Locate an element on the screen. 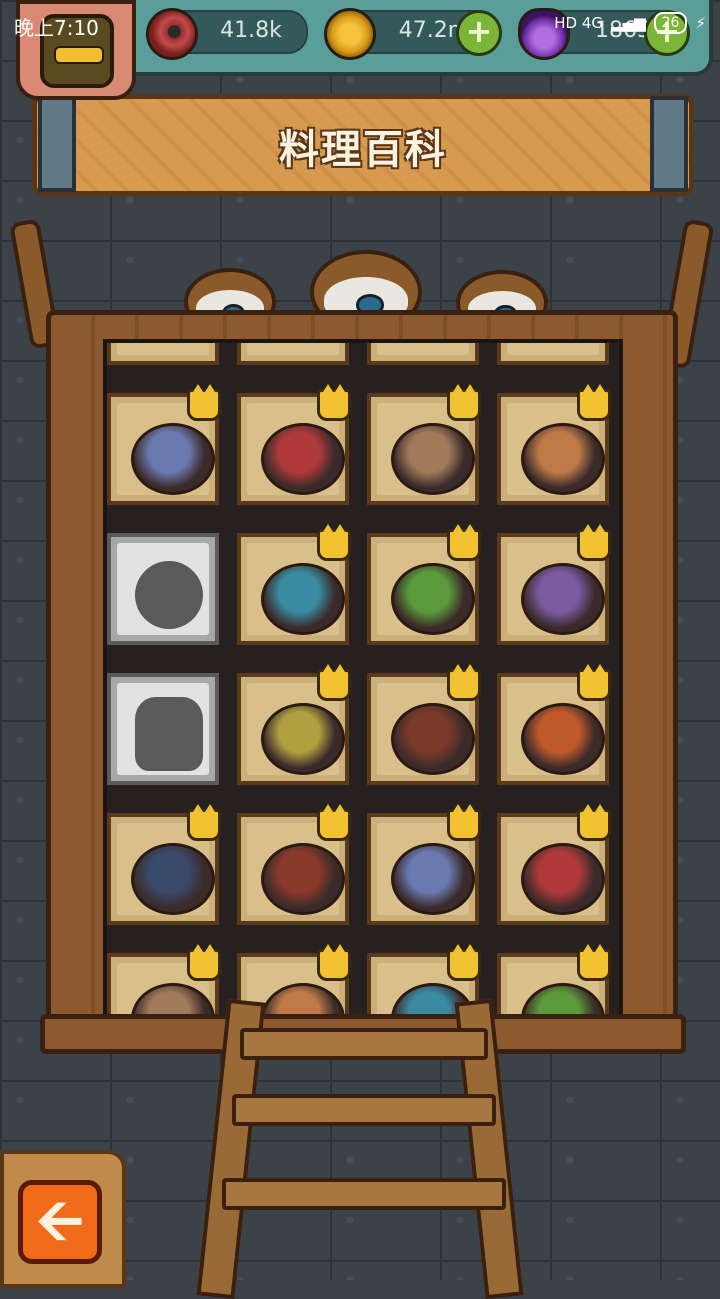  back-arrow-icon: 🡨 is located at coordinates (60, 1220).